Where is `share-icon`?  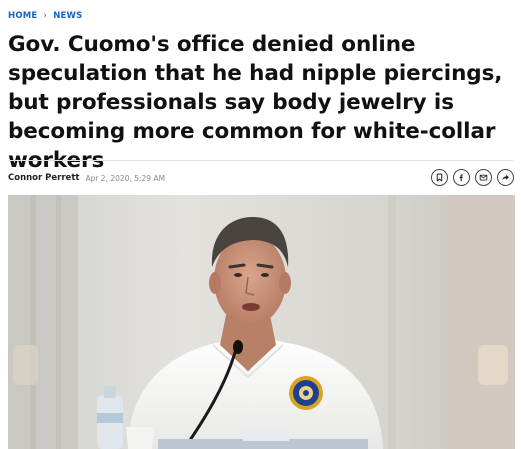
share-icon is located at coordinates (505, 177).